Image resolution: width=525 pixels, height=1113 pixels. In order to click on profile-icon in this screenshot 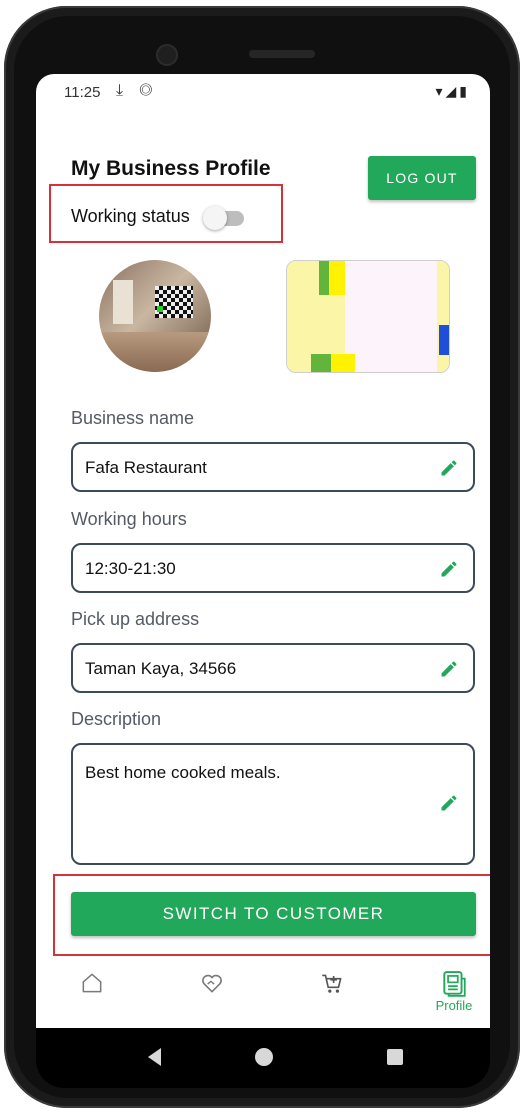, I will do `click(454, 984)`.